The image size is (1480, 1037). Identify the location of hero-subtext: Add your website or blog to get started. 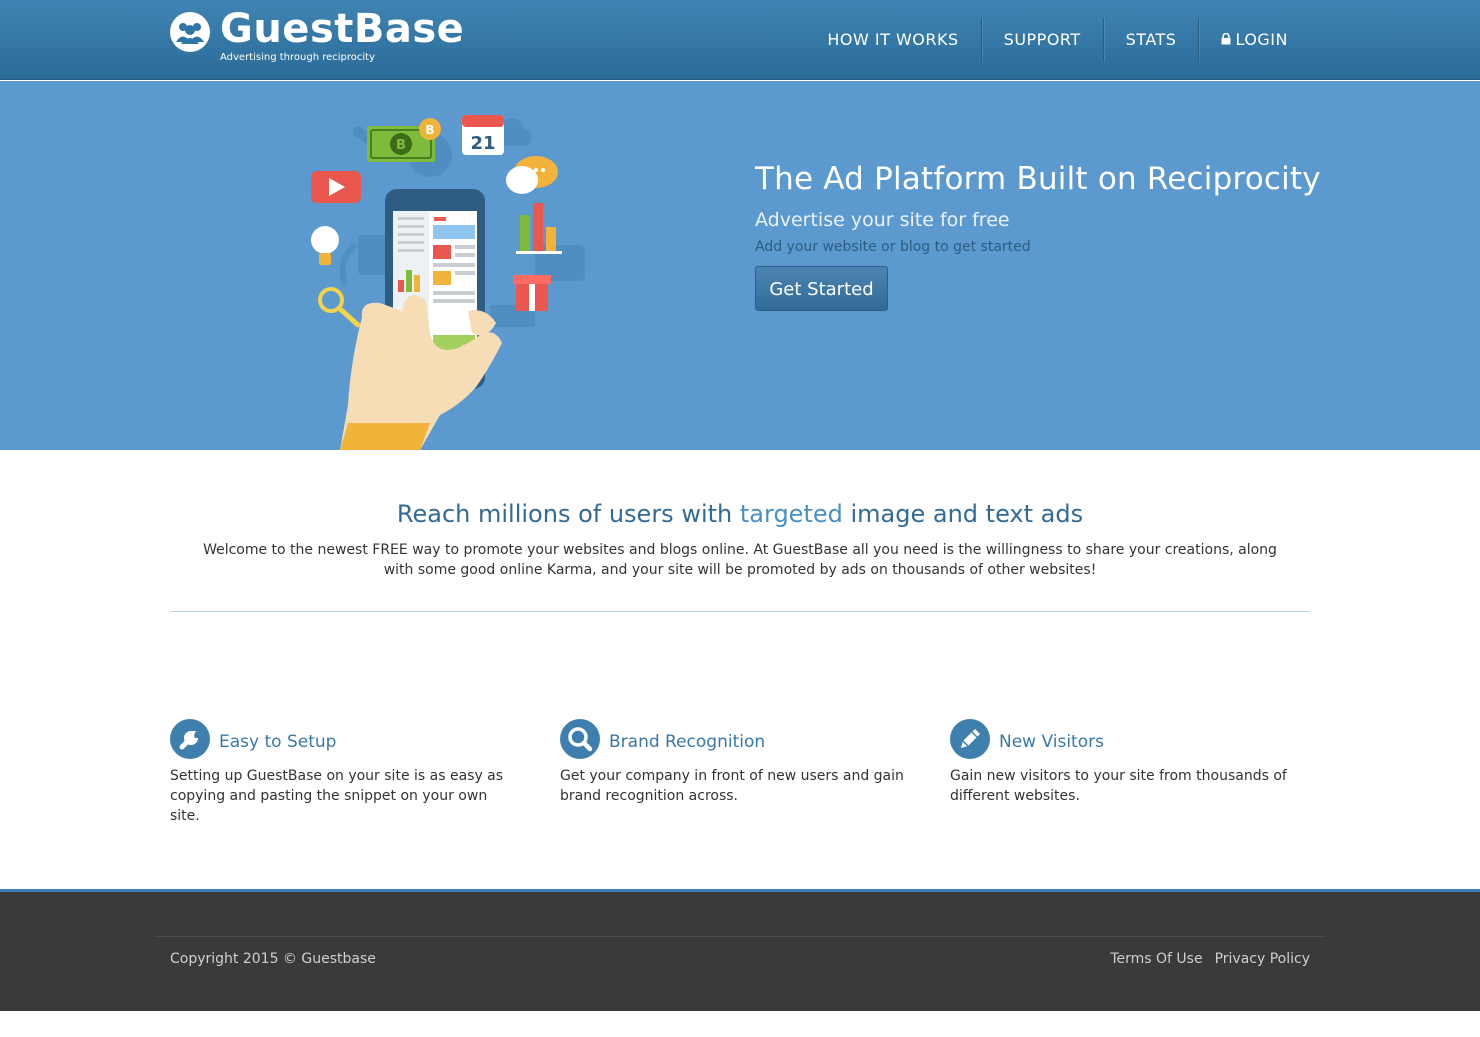
(893, 247).